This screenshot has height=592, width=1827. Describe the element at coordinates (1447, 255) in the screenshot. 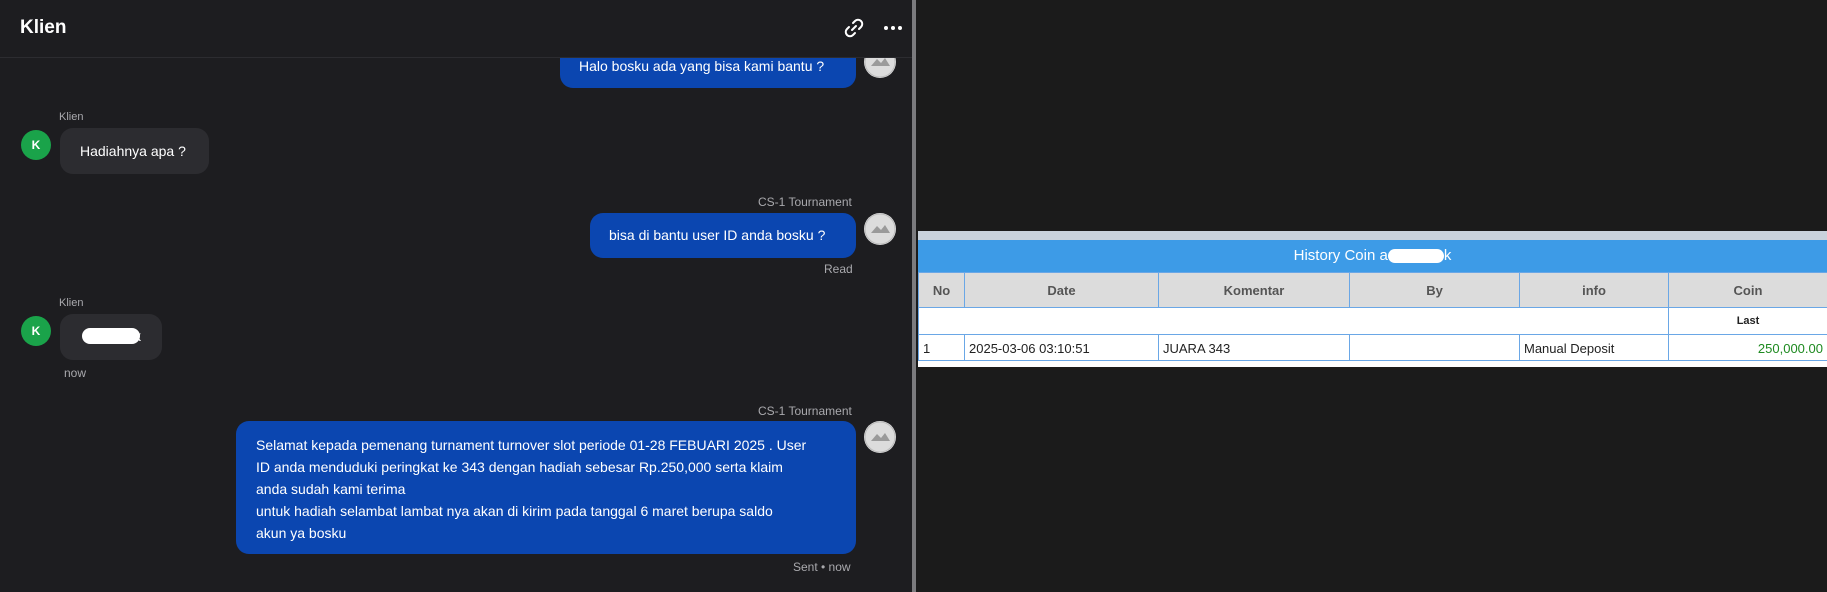

I see `history-title-suffix: k` at that location.